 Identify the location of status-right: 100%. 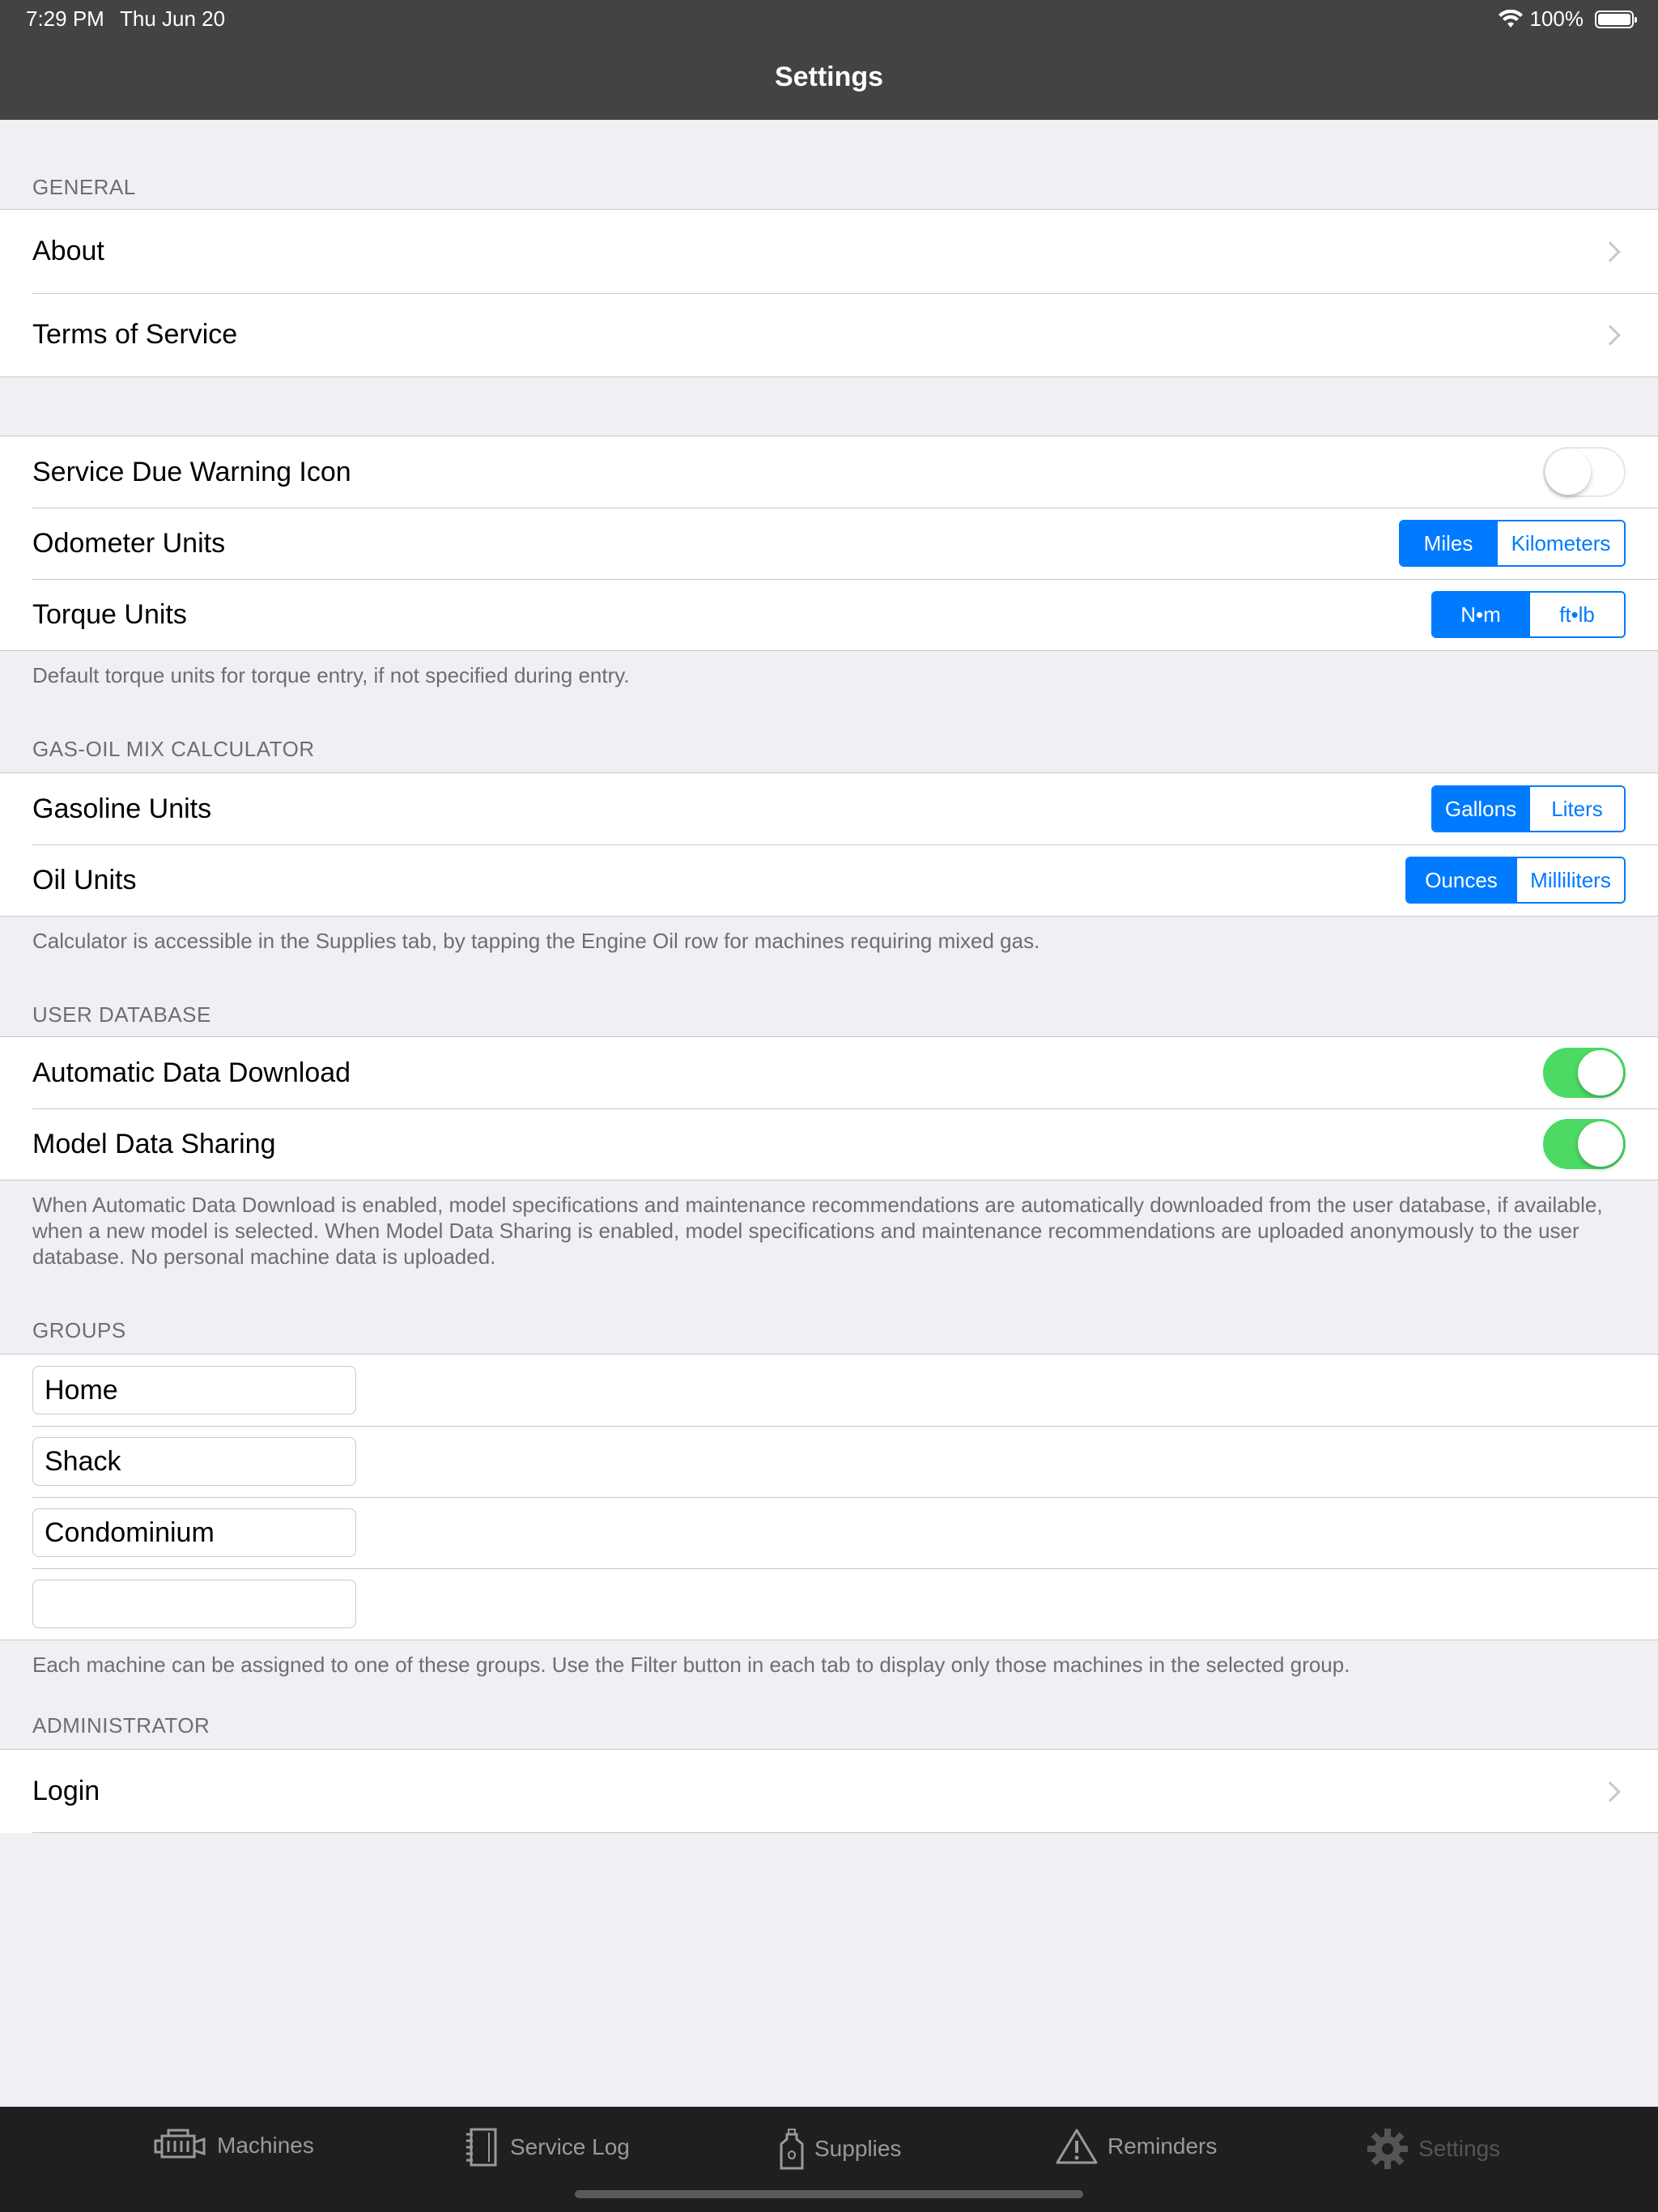
(1567, 19).